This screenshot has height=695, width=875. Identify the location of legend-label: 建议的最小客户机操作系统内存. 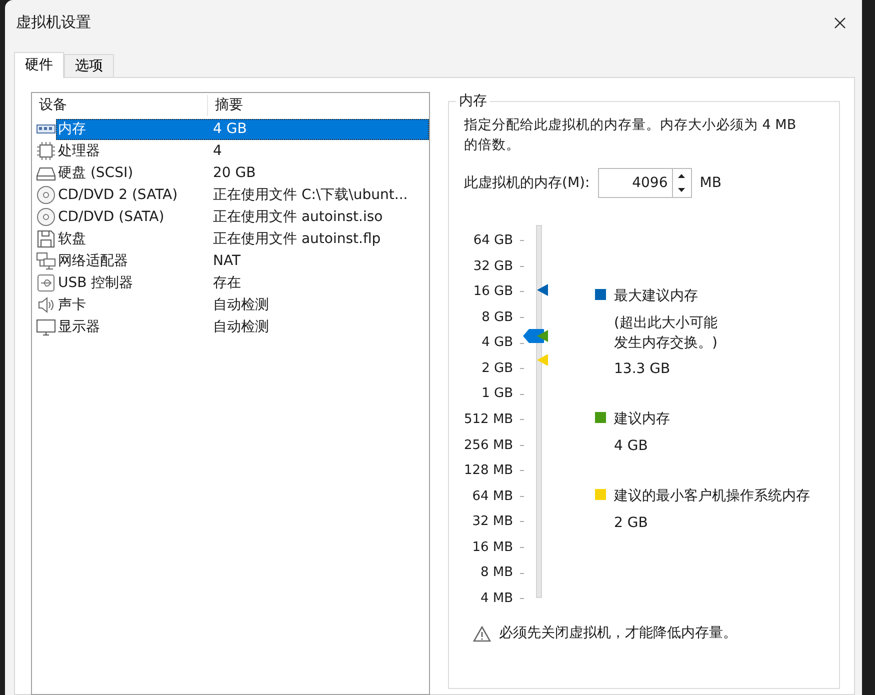
(712, 496).